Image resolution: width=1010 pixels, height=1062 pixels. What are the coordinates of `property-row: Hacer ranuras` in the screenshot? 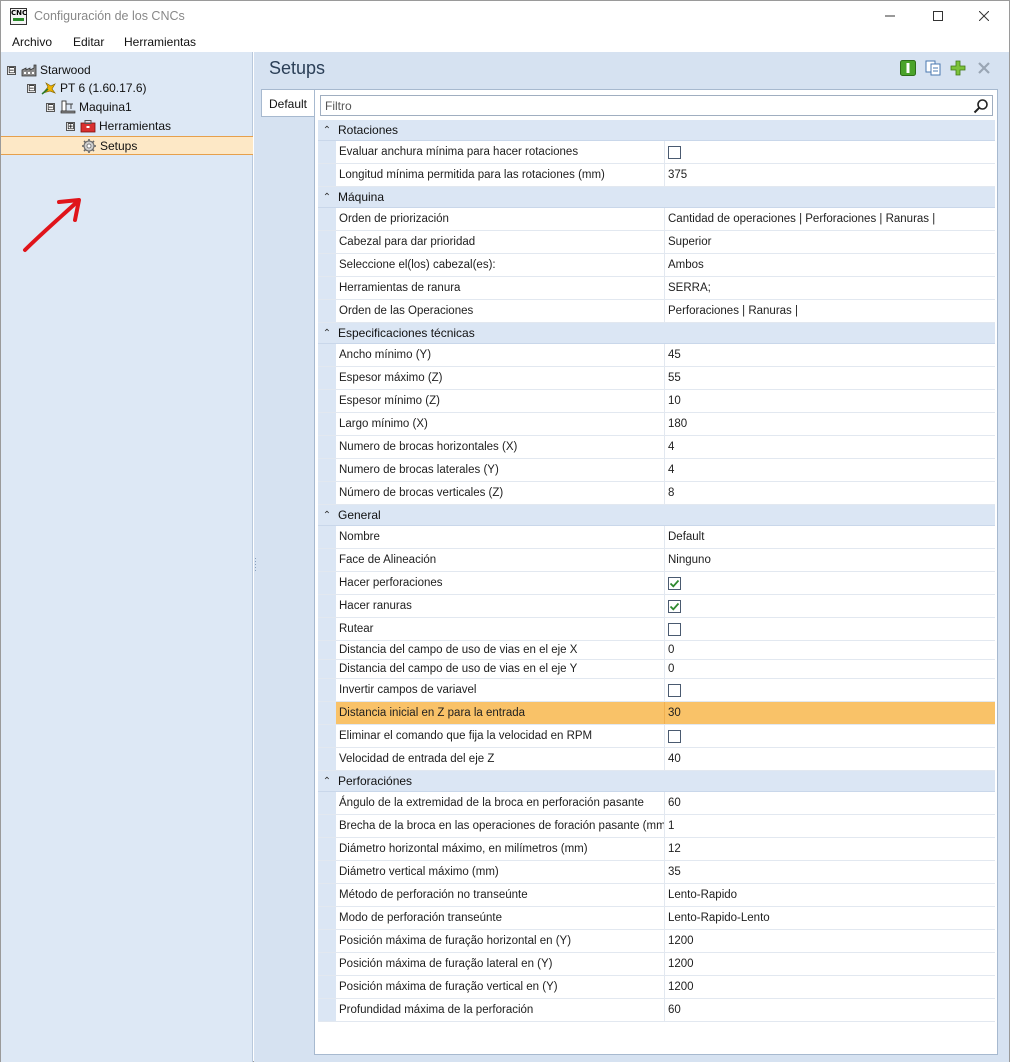 It's located at (656, 606).